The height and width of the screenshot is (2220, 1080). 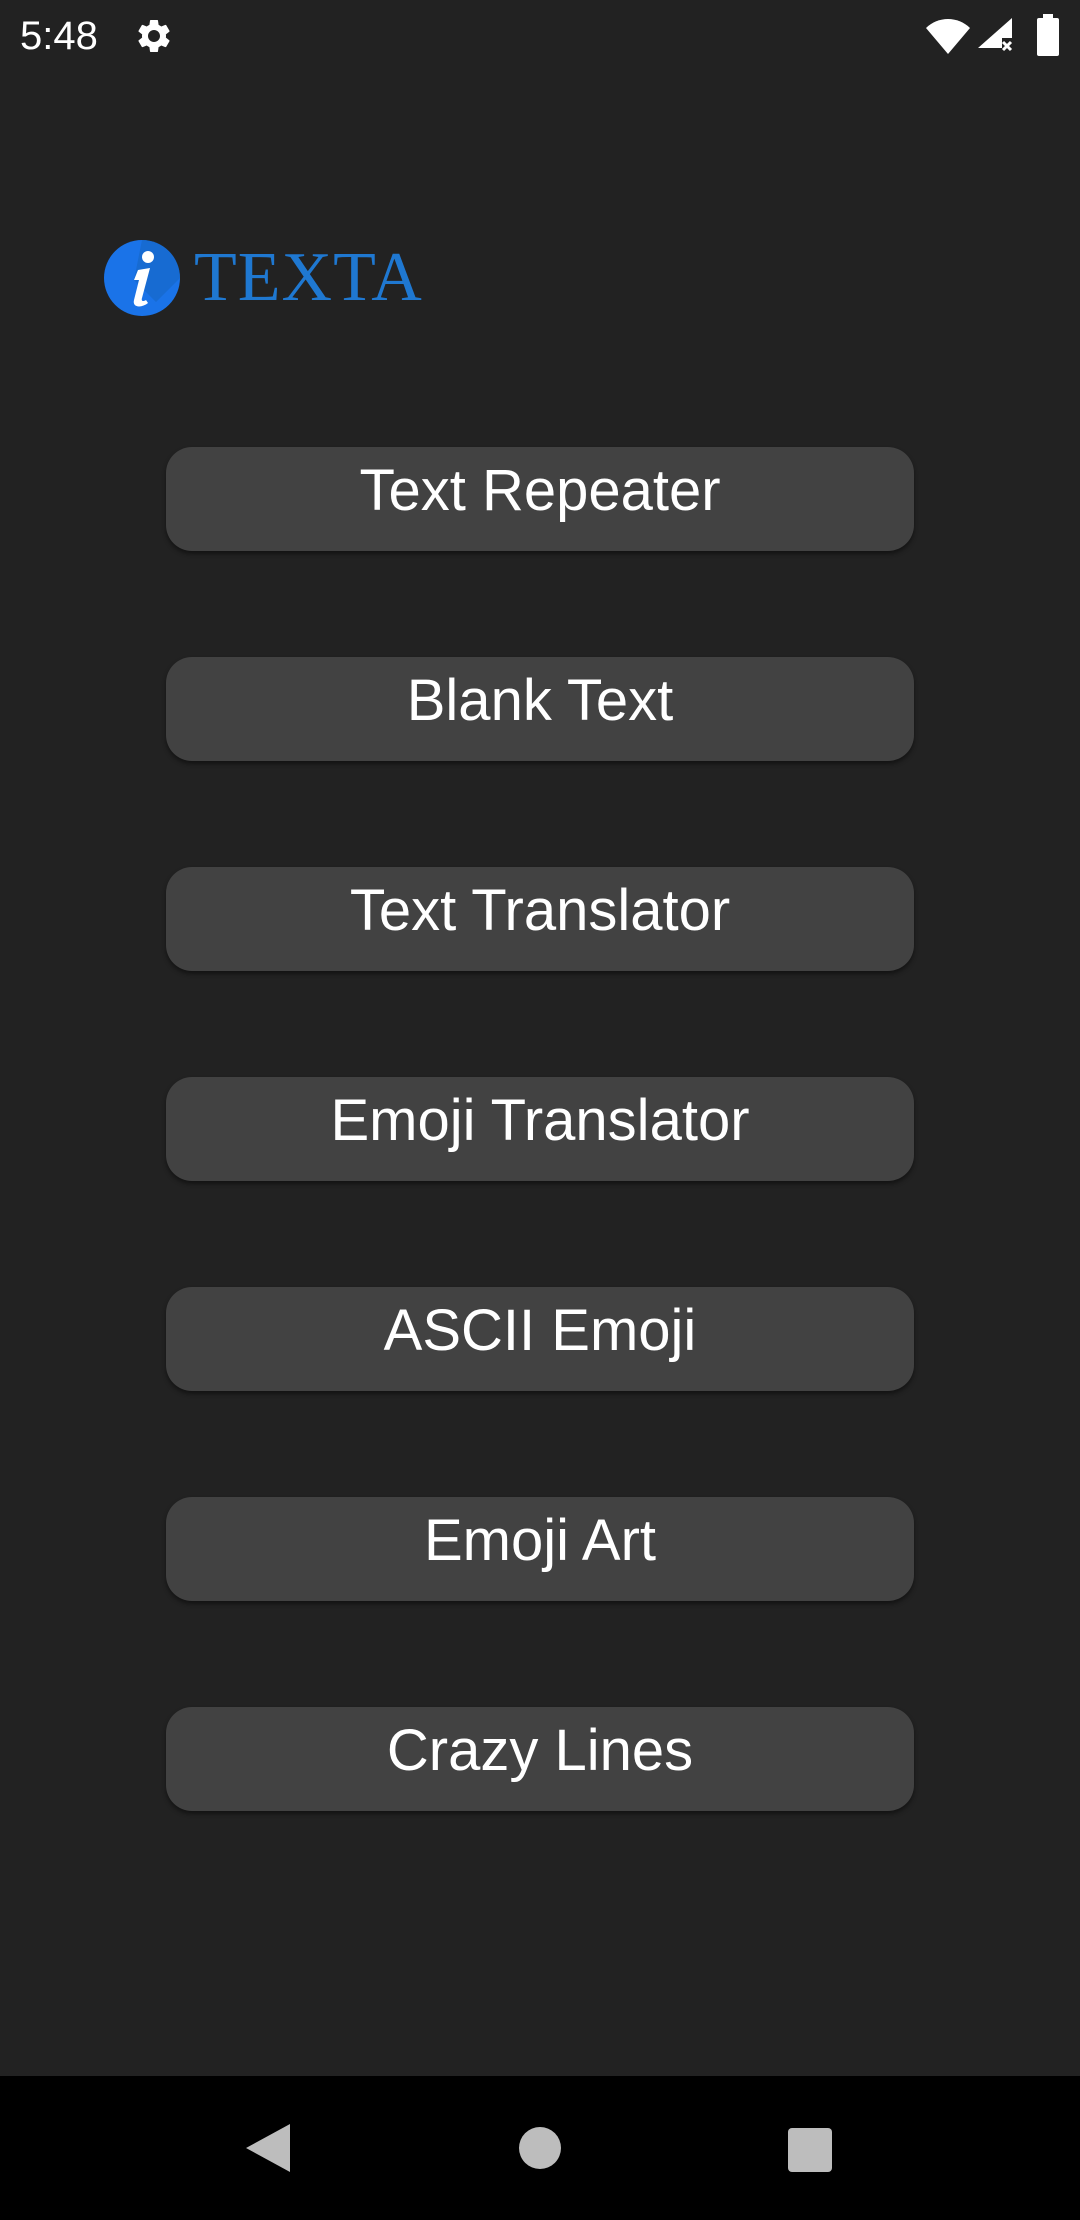 What do you see at coordinates (308, 277) in the screenshot?
I see `app-name: TEXTA` at bounding box center [308, 277].